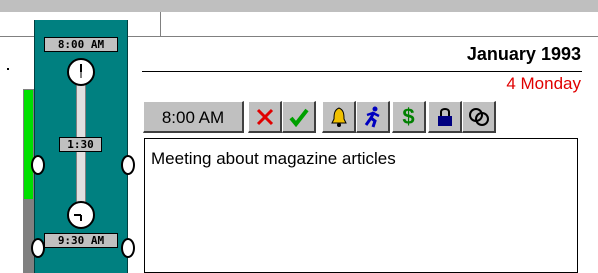  What do you see at coordinates (81, 240) in the screenshot?
I see `end-time-label: 9:30 AM` at bounding box center [81, 240].